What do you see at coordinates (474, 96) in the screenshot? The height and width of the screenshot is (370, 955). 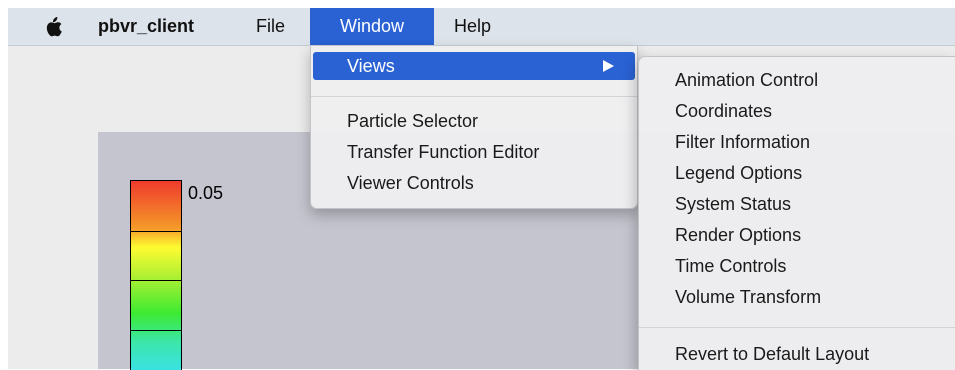 I see `menu-separator` at bounding box center [474, 96].